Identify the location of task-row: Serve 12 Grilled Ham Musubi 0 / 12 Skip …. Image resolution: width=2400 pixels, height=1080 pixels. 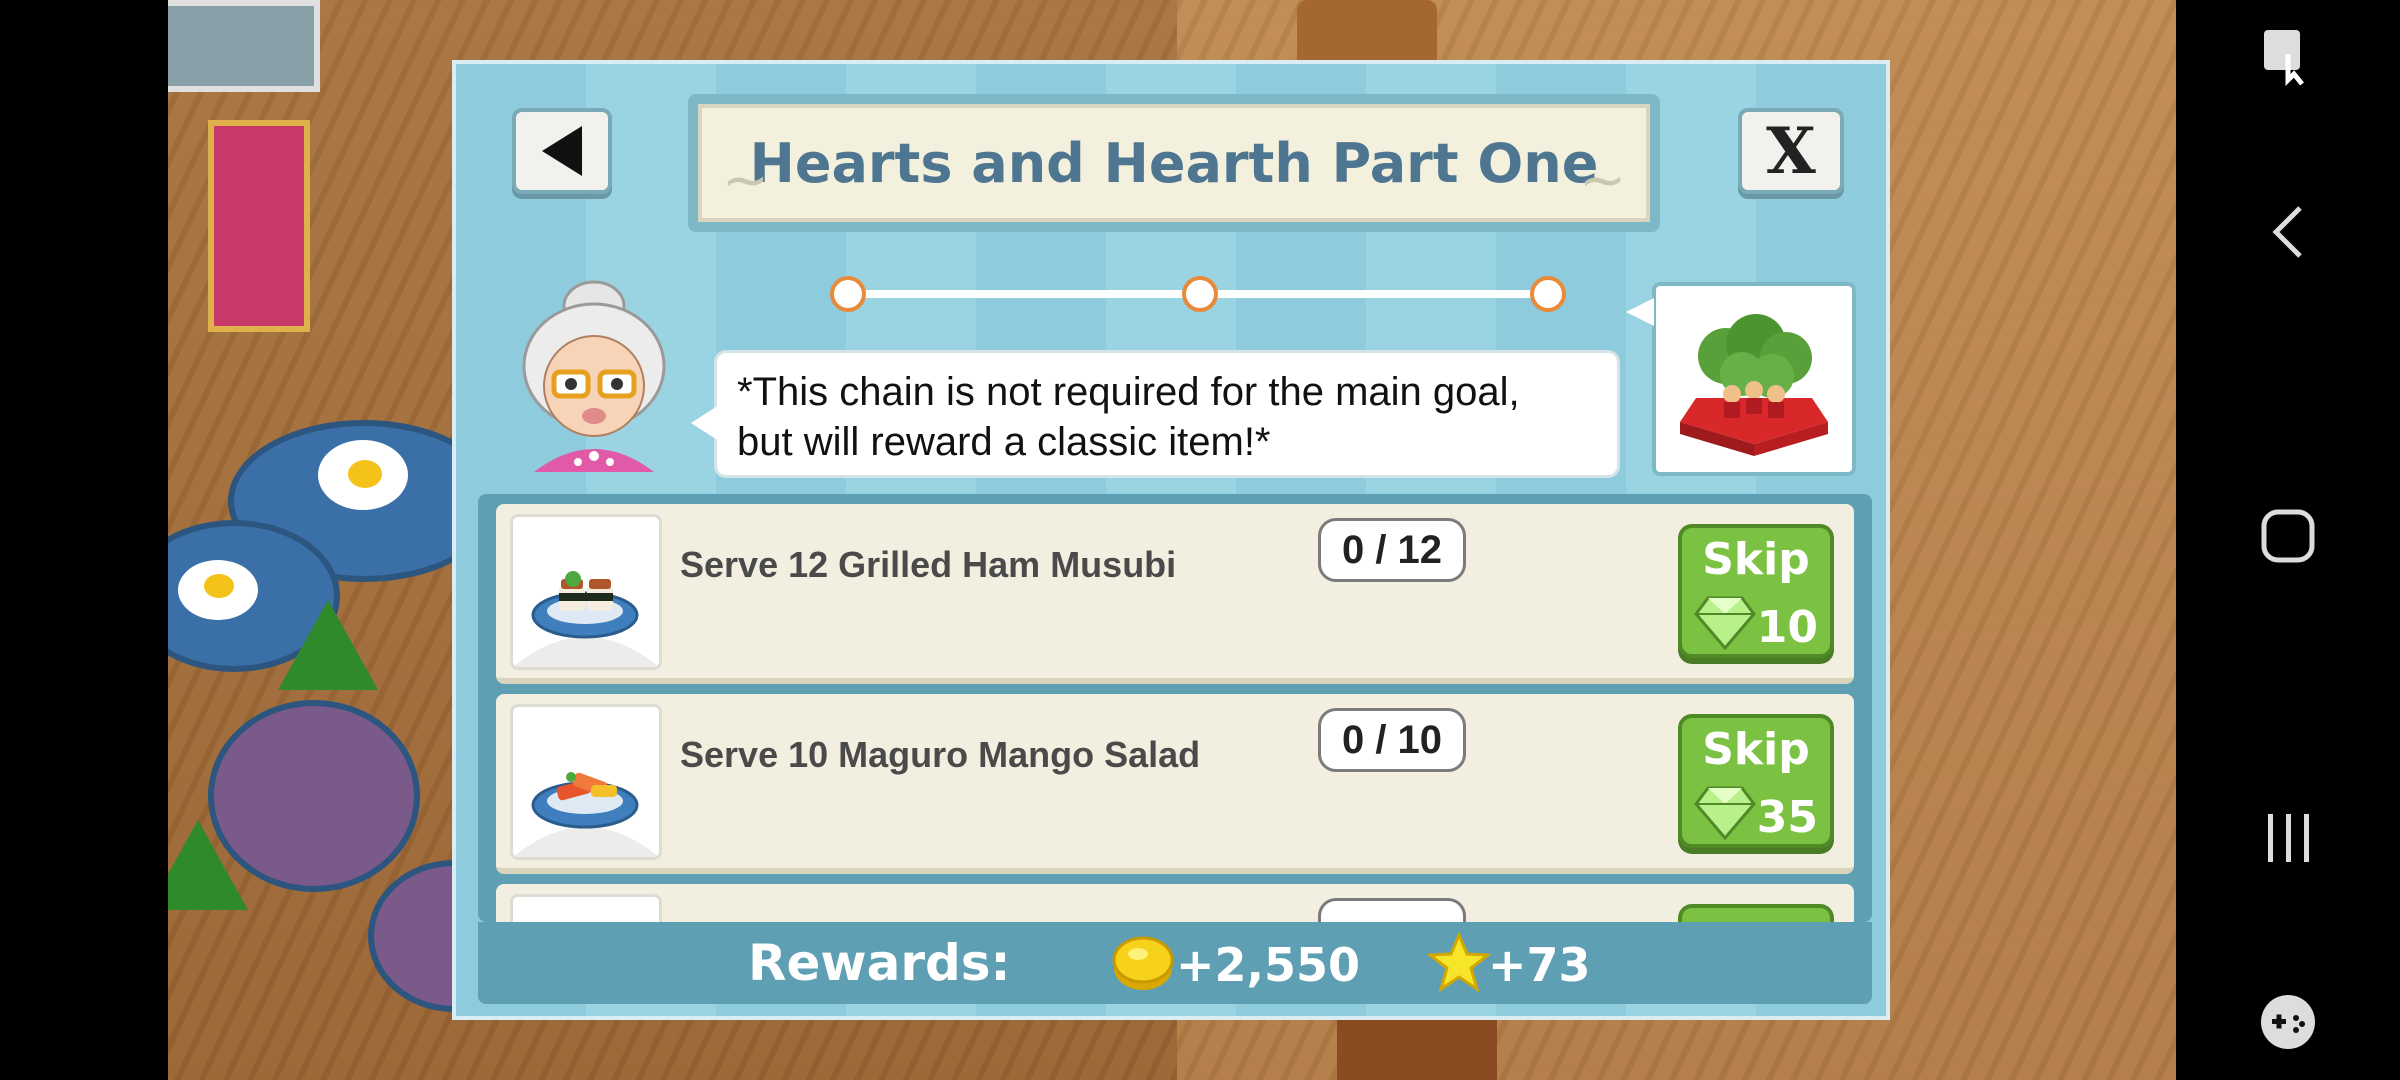
(1175, 594).